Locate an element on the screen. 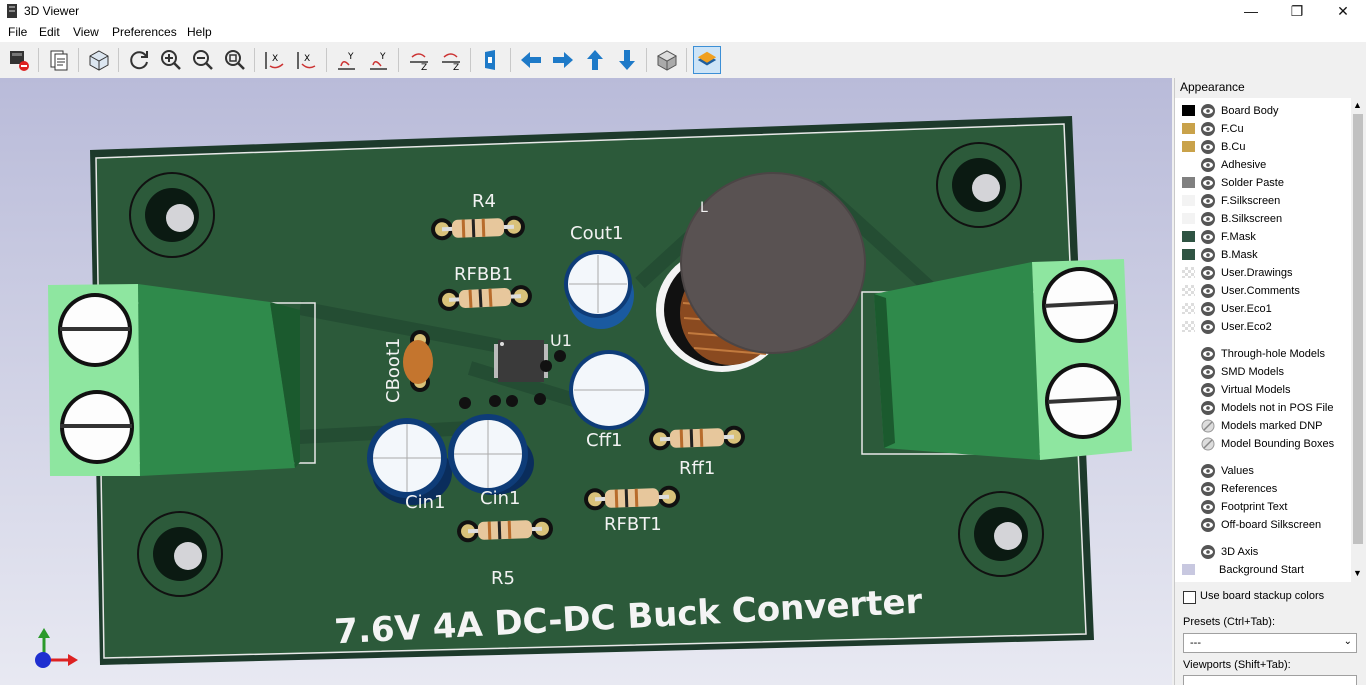 Image resolution: width=1366 pixels, height=685 pixels. menu-file: File is located at coordinates (17, 32).